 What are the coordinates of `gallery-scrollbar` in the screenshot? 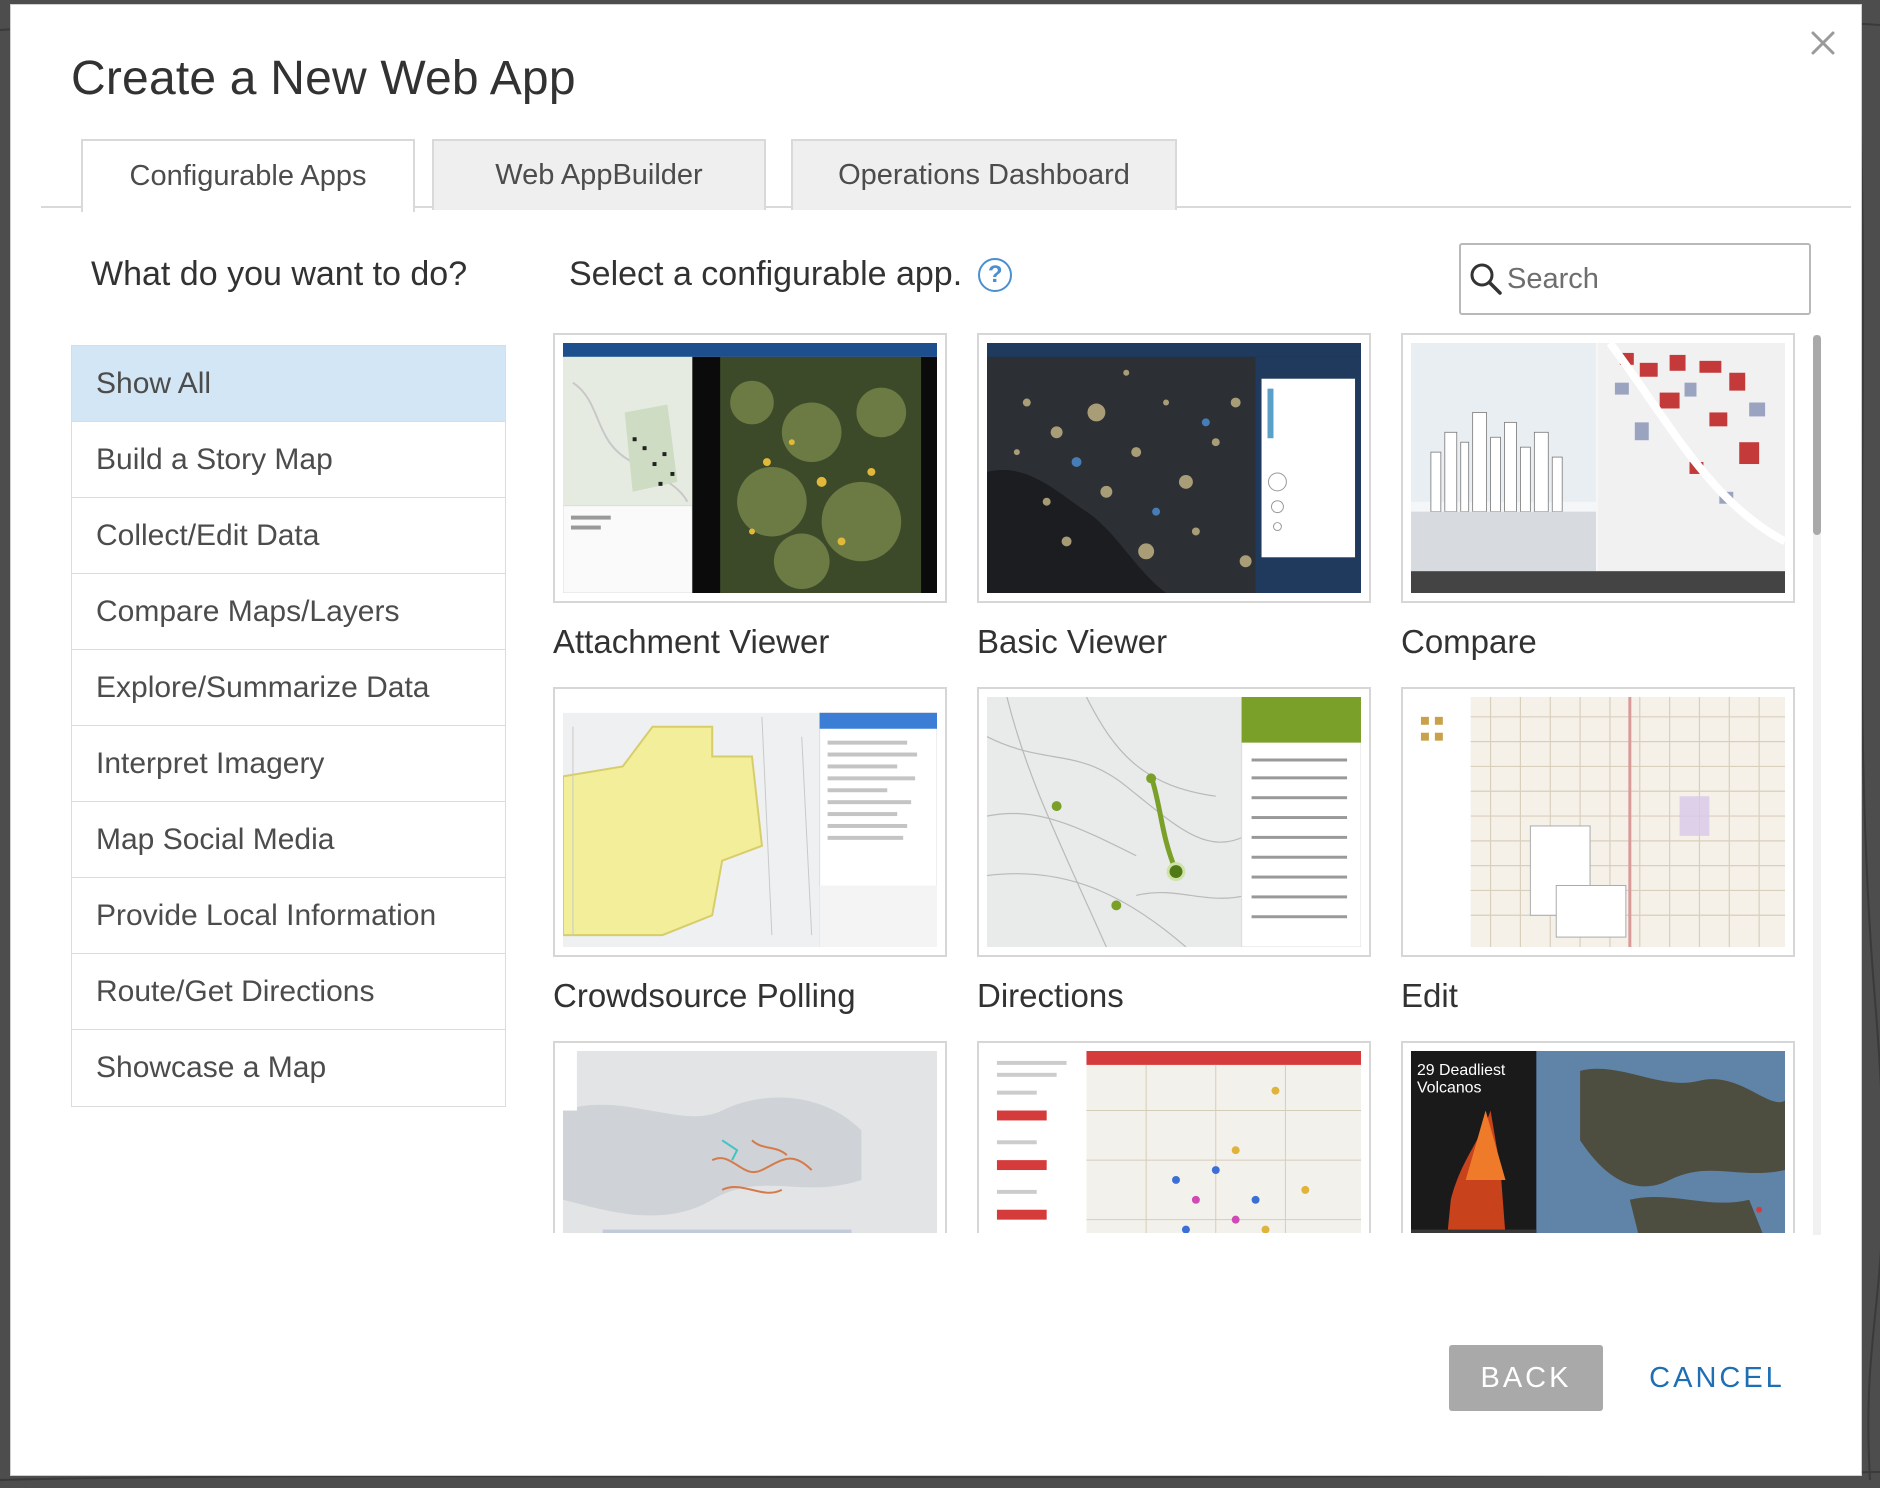 It's located at (1817, 785).